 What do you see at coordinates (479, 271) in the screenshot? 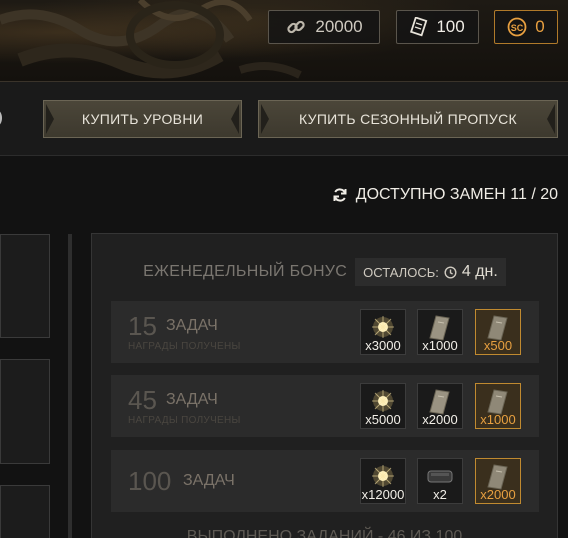
I see `remaining-value: 4 дн.` at bounding box center [479, 271].